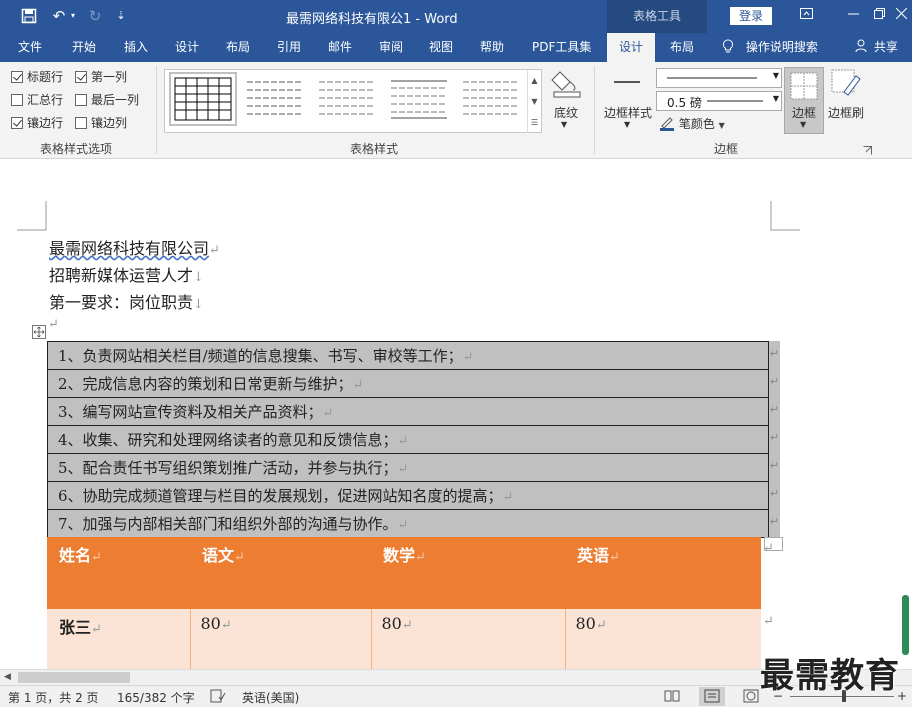  I want to click on duty-cell: 2、完成信息内容的策划和日常更新与维护；↵, so click(408, 383).